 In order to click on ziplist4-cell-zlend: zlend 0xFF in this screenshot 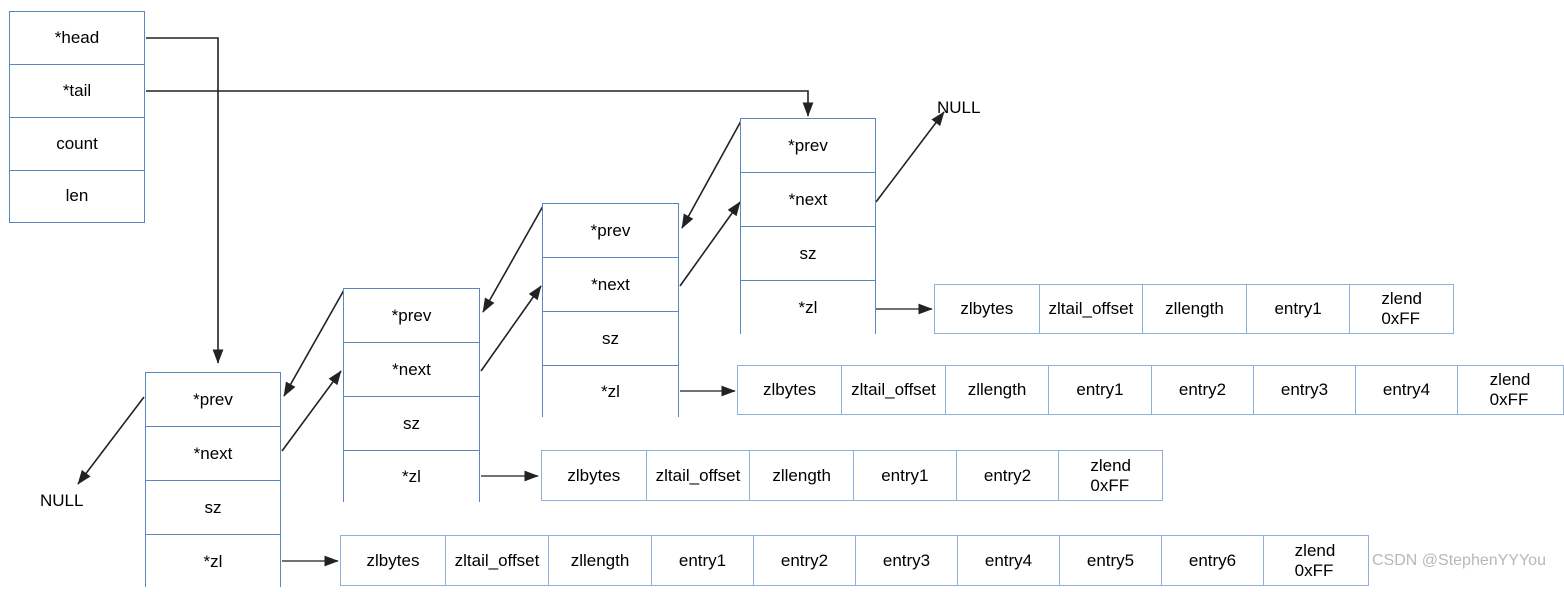, I will do `click(1401, 309)`.